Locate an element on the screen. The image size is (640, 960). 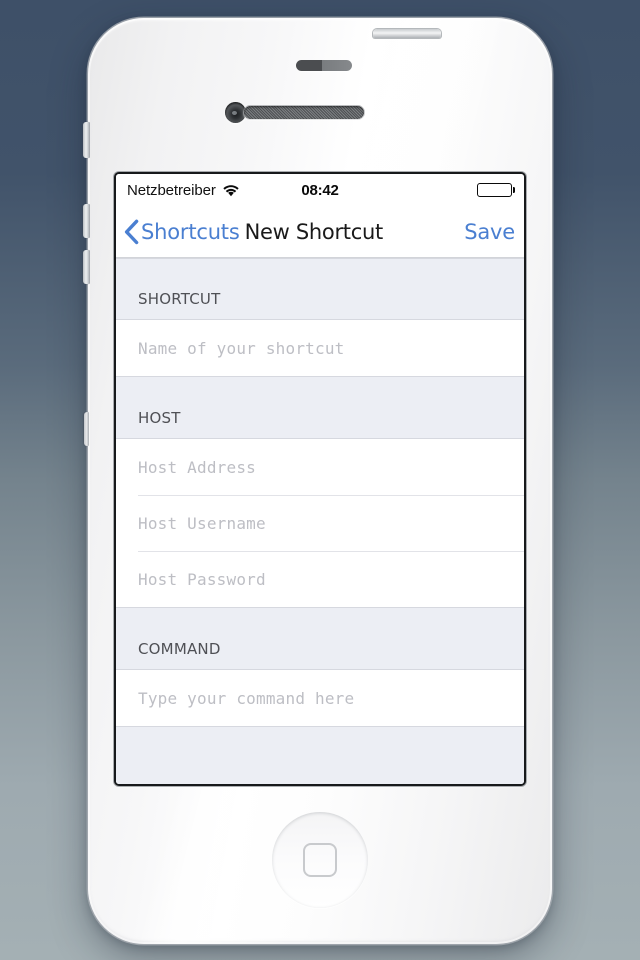
chevron-left-icon is located at coordinates (131, 232).